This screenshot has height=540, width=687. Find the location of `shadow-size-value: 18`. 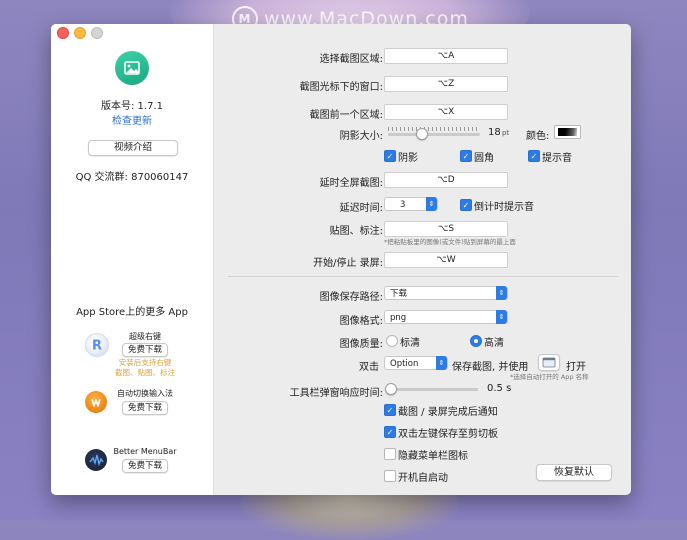

shadow-size-value: 18 is located at coordinates (494, 132).